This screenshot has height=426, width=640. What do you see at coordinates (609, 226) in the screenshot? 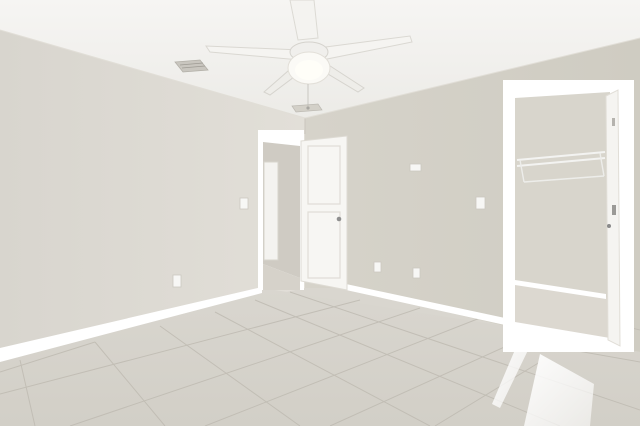
I see `closet-door-knob` at bounding box center [609, 226].